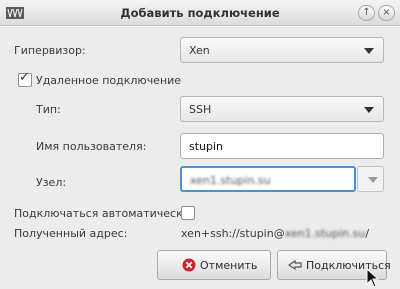 Image resolution: width=400 pixels, height=289 pixels. What do you see at coordinates (282, 109) in the screenshot?
I see `type-combo: SSH` at bounding box center [282, 109].